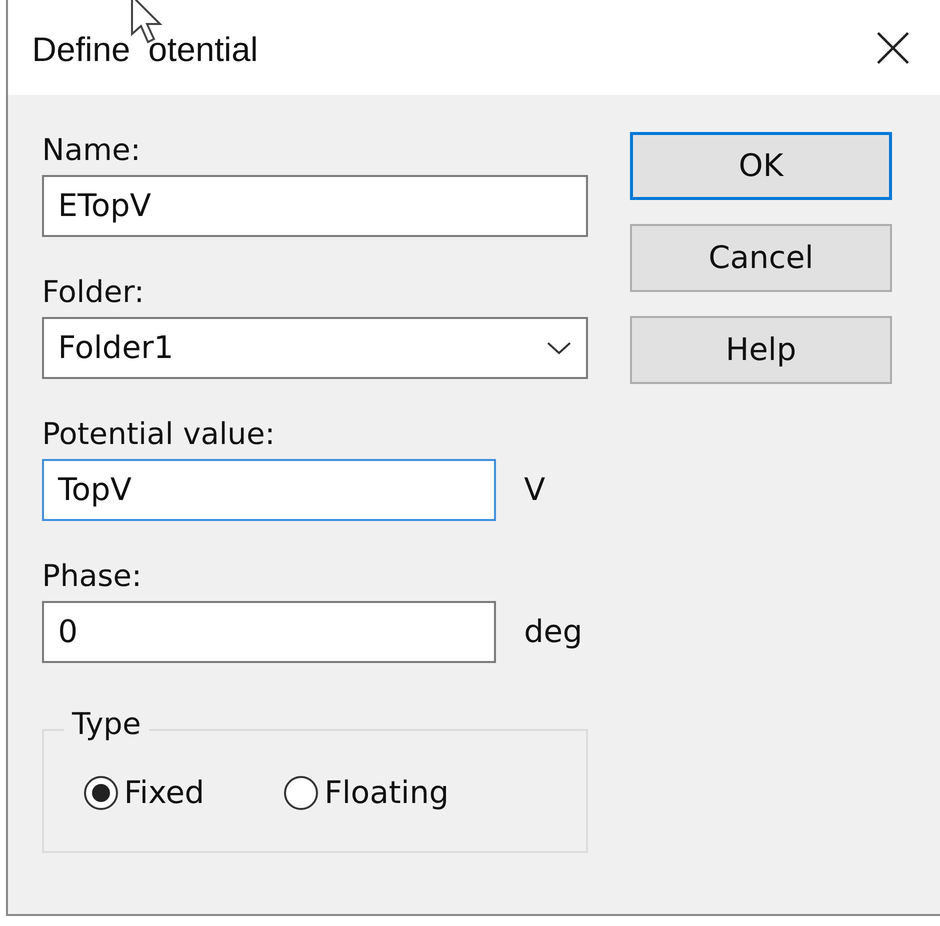  I want to click on dialog-button: Help, so click(761, 350).